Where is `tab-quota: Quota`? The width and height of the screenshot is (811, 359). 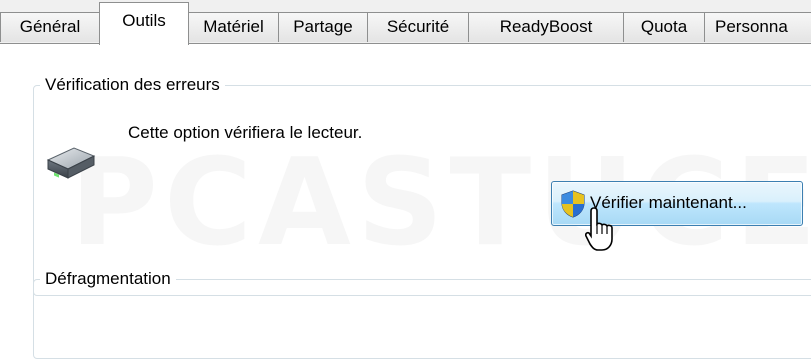
tab-quota: Quota is located at coordinates (664, 27).